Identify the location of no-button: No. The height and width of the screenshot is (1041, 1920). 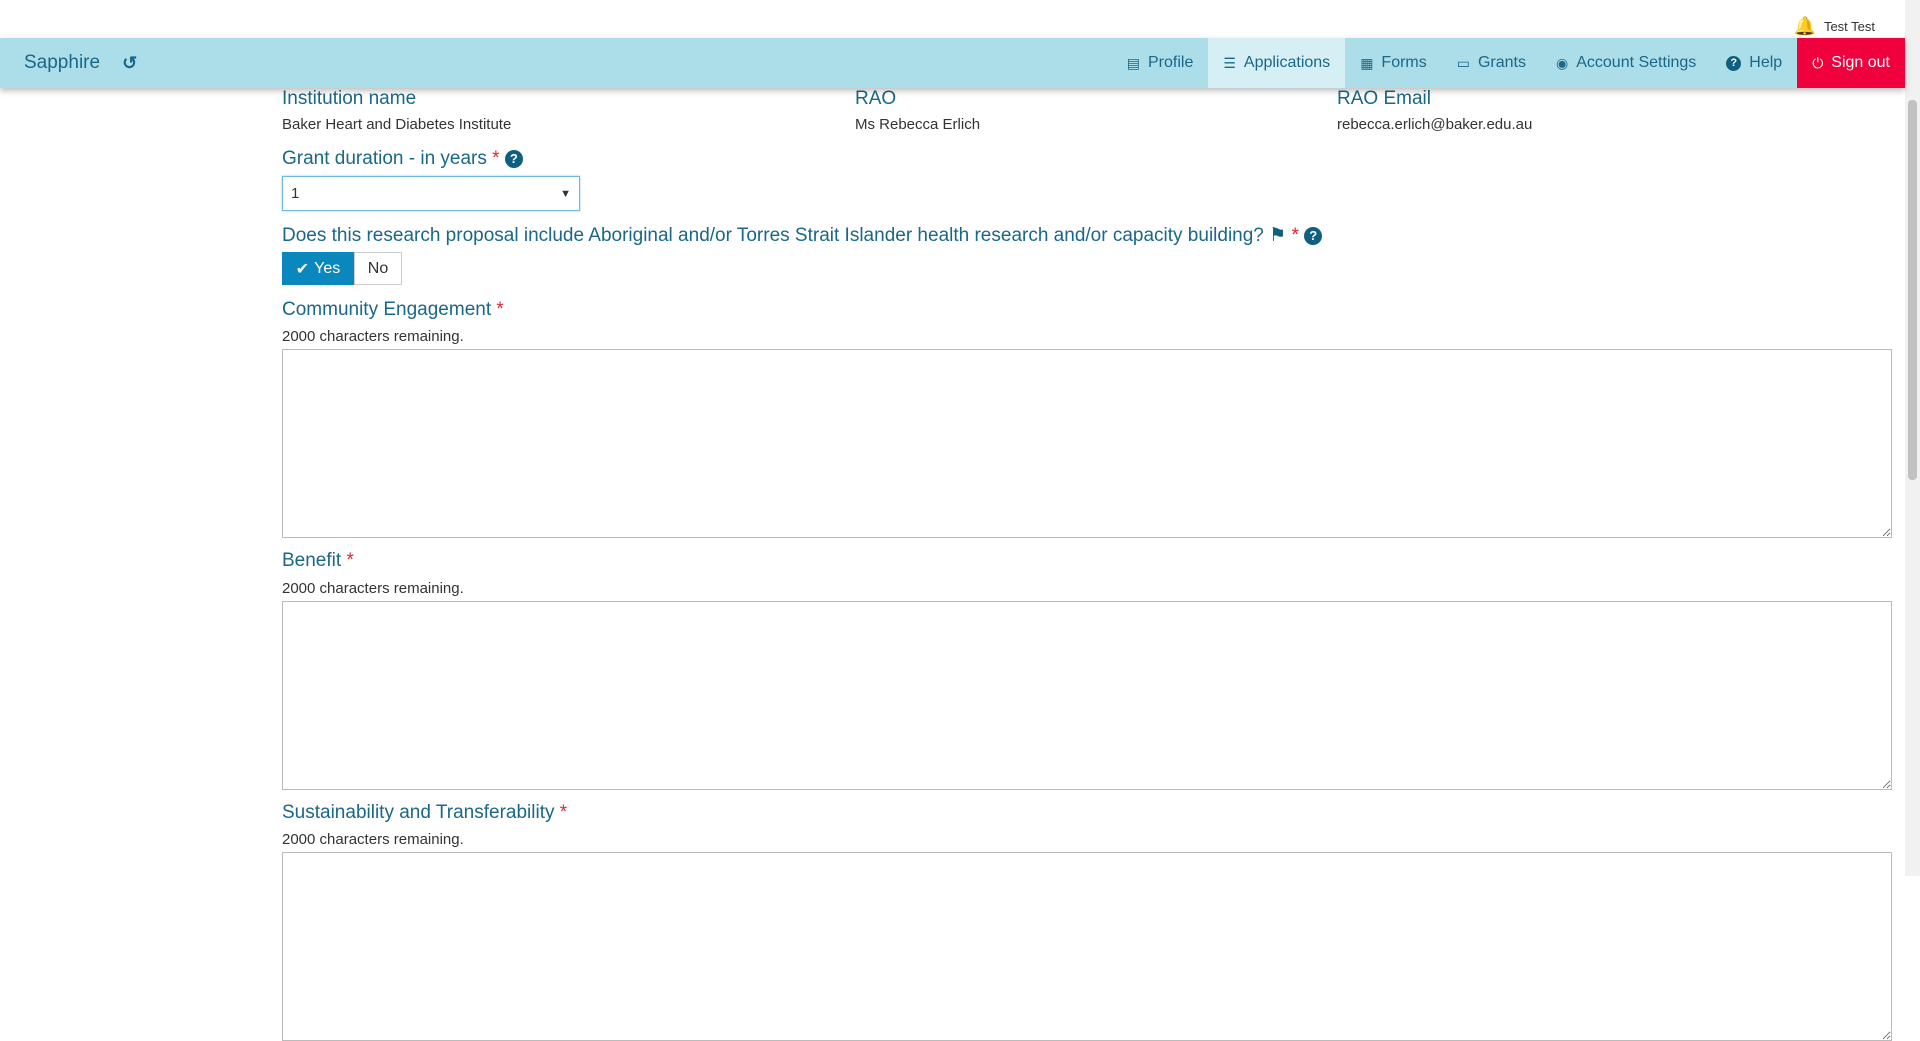
(378, 268).